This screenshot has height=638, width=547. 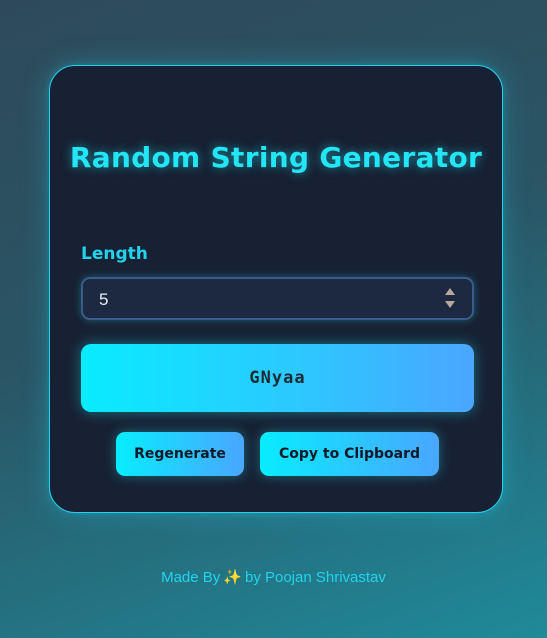 What do you see at coordinates (232, 577) in the screenshot?
I see `sparkles-icon: ✨` at bounding box center [232, 577].